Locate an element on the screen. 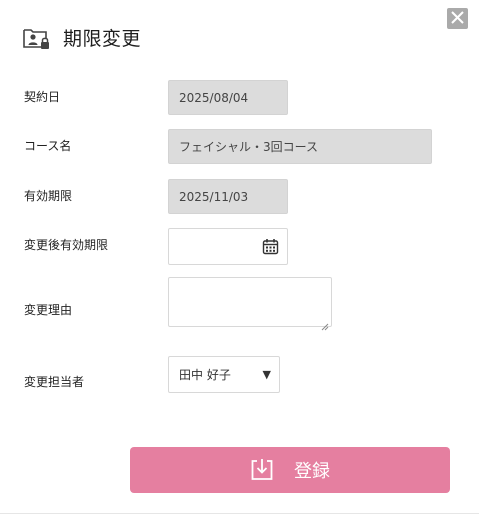 Image resolution: width=479 pixels, height=514 pixels. change-reason-textarea is located at coordinates (250, 304).